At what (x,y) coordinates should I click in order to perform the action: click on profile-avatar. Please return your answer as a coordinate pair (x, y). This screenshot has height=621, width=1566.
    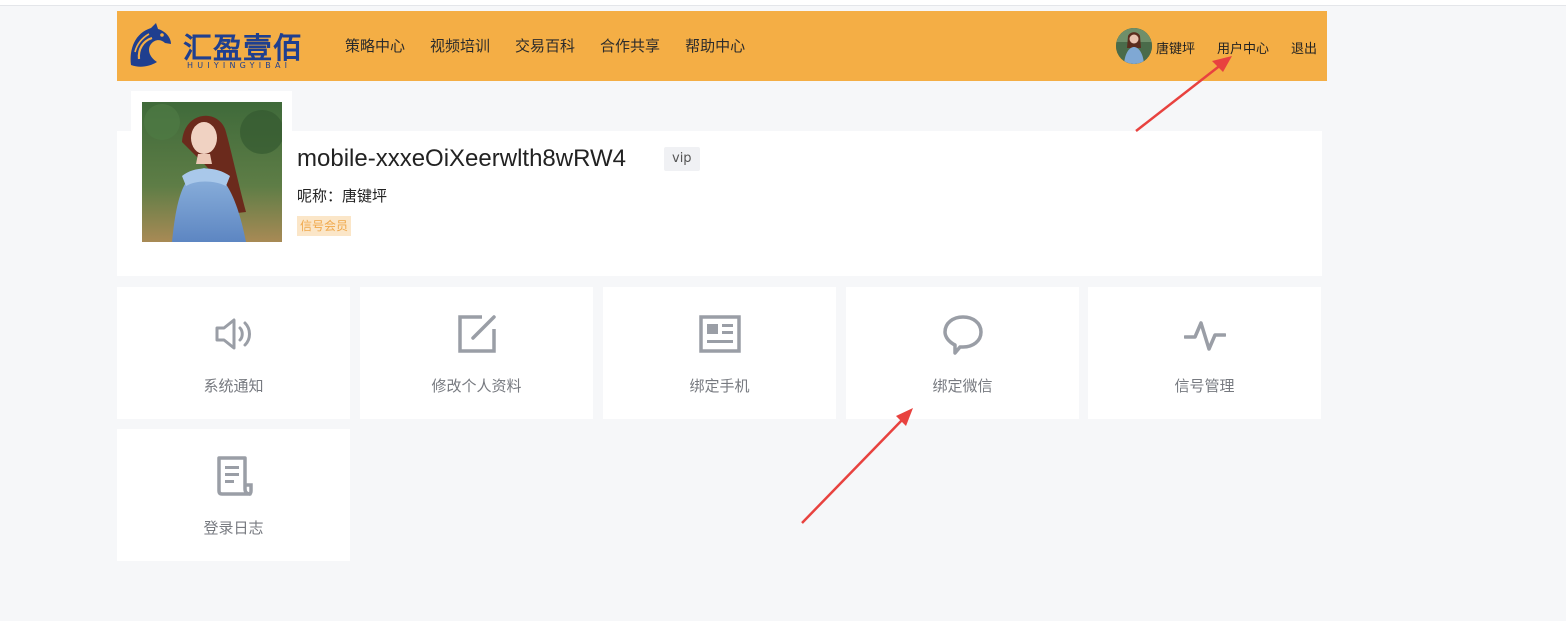
    Looking at the image, I should click on (212, 172).